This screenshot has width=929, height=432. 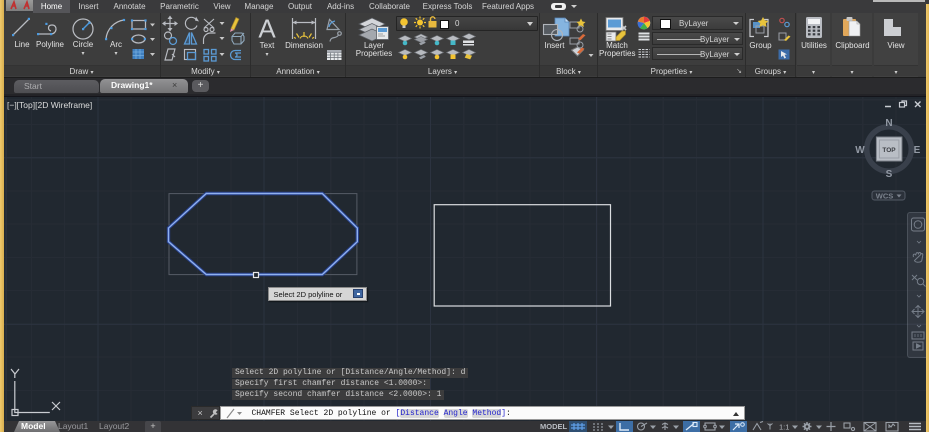 What do you see at coordinates (889, 174) in the screenshot?
I see `svg-text: S` at bounding box center [889, 174].